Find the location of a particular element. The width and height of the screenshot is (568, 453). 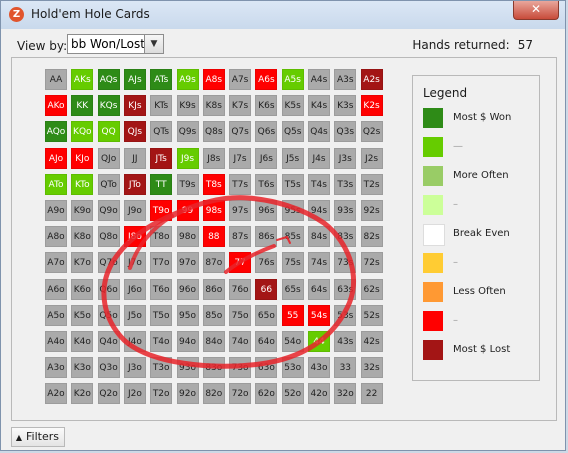

hand-cell: 32s is located at coordinates (371, 368).